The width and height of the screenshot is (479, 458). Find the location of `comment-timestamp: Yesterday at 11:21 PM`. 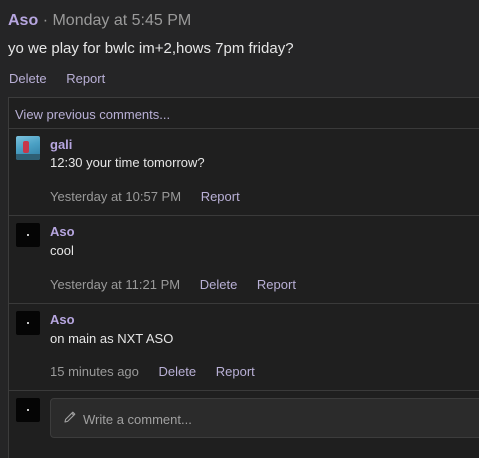

comment-timestamp: Yesterday at 11:21 PM is located at coordinates (115, 284).